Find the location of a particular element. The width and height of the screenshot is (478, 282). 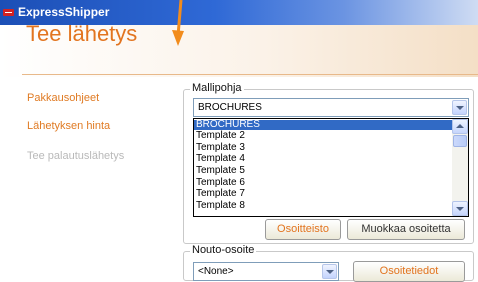

sidebar-item-packing-instructions: Pakkausohjeet is located at coordinates (63, 98).